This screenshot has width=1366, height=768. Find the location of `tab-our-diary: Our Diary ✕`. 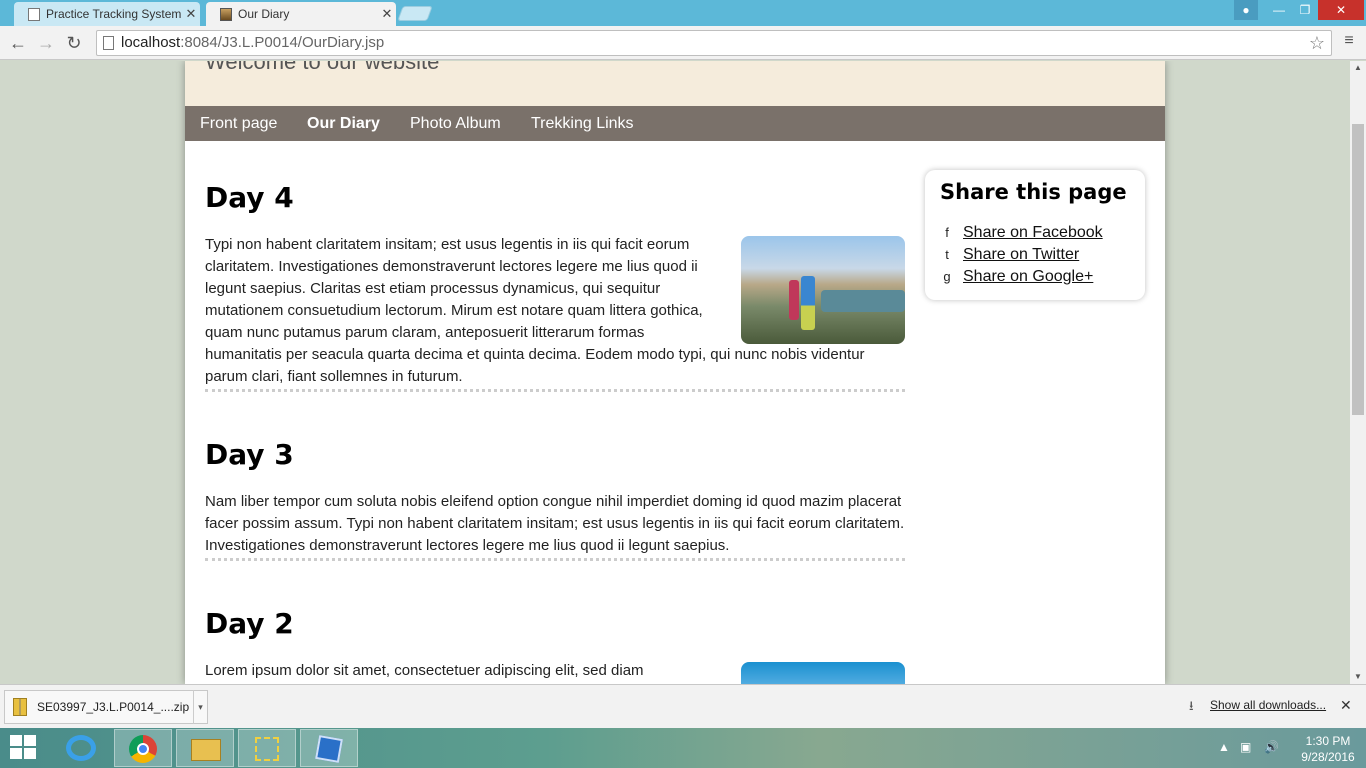

tab-our-diary: Our Diary ✕ is located at coordinates (301, 14).